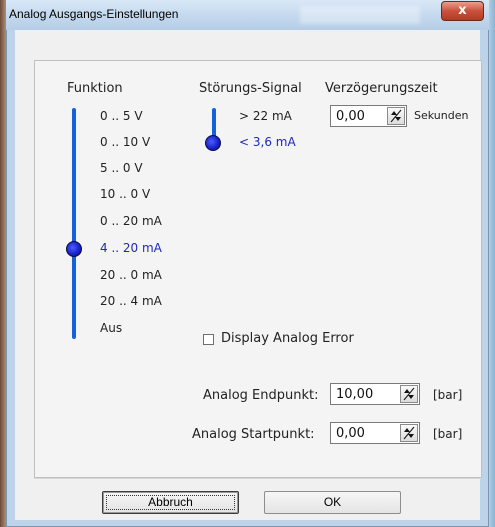  What do you see at coordinates (492, 263) in the screenshot?
I see `background-window-edge-right` at bounding box center [492, 263].